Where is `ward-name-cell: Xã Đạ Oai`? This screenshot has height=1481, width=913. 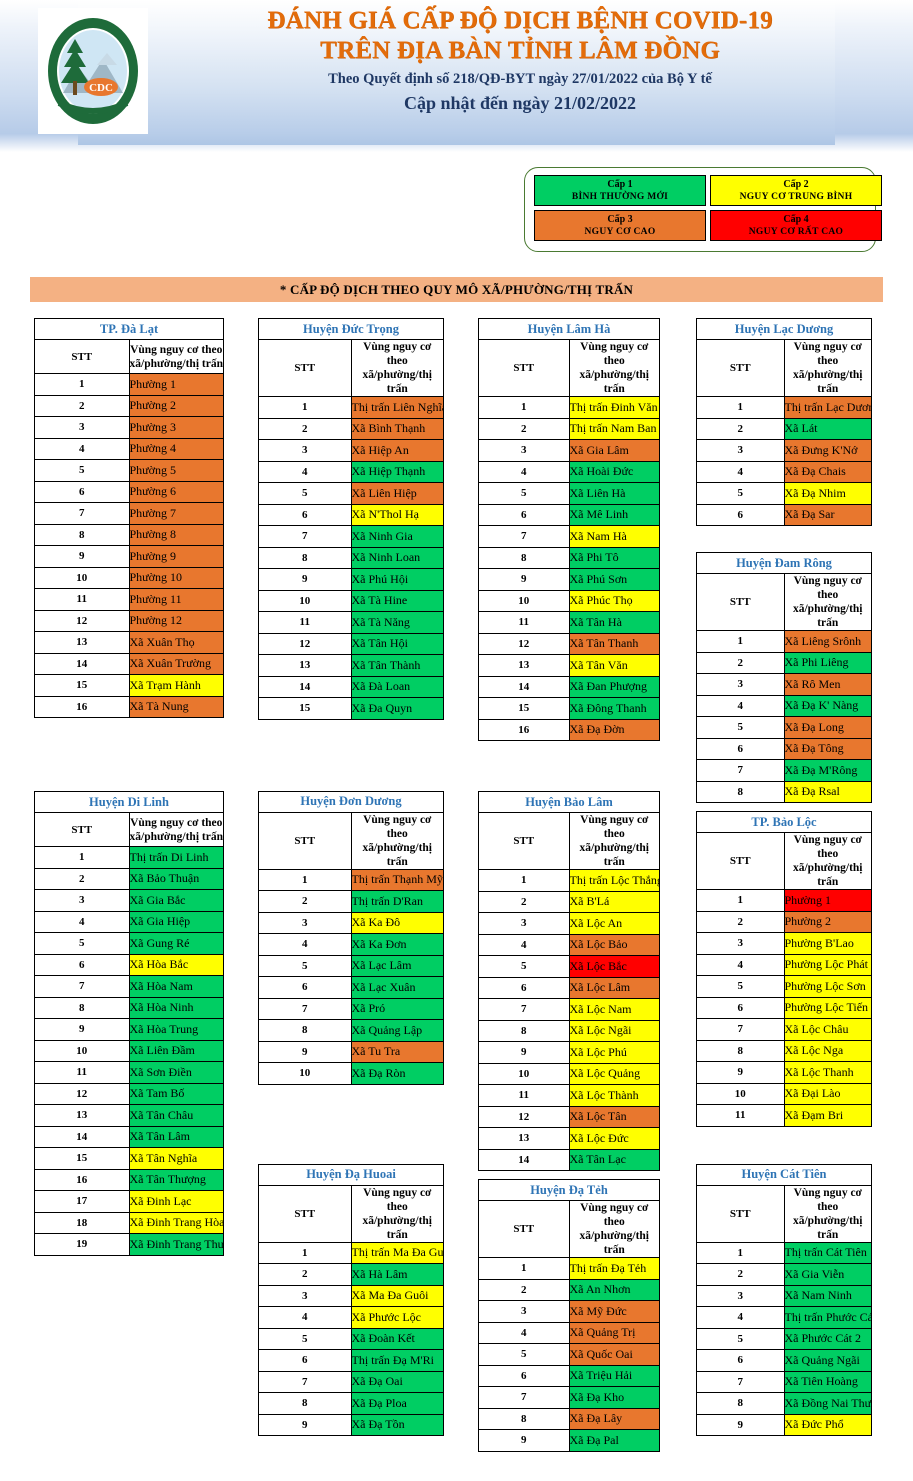
ward-name-cell: Xã Đạ Oai is located at coordinates (397, 1381).